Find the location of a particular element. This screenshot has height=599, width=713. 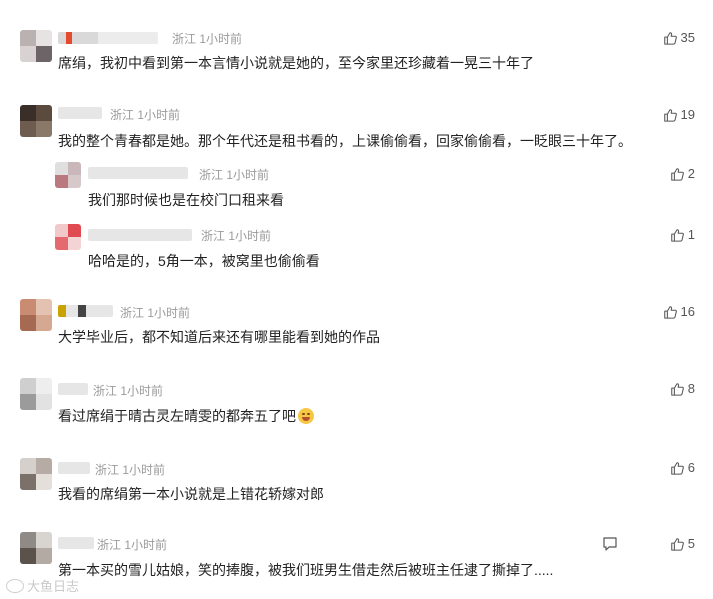

like-button: 8 is located at coordinates (682, 388).